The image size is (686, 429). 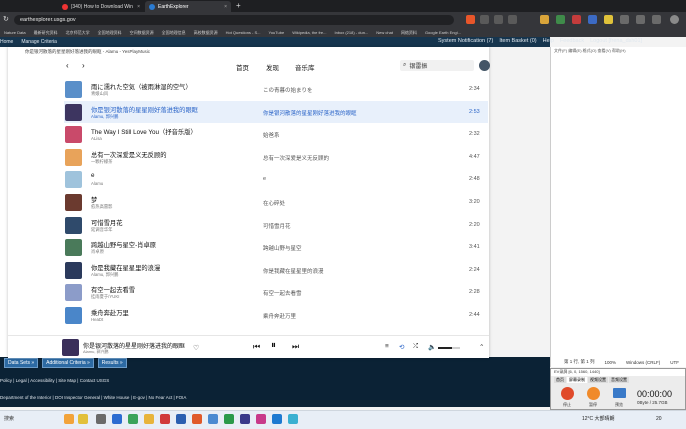 I want to click on reload-icon: ↻, so click(x=6, y=19).